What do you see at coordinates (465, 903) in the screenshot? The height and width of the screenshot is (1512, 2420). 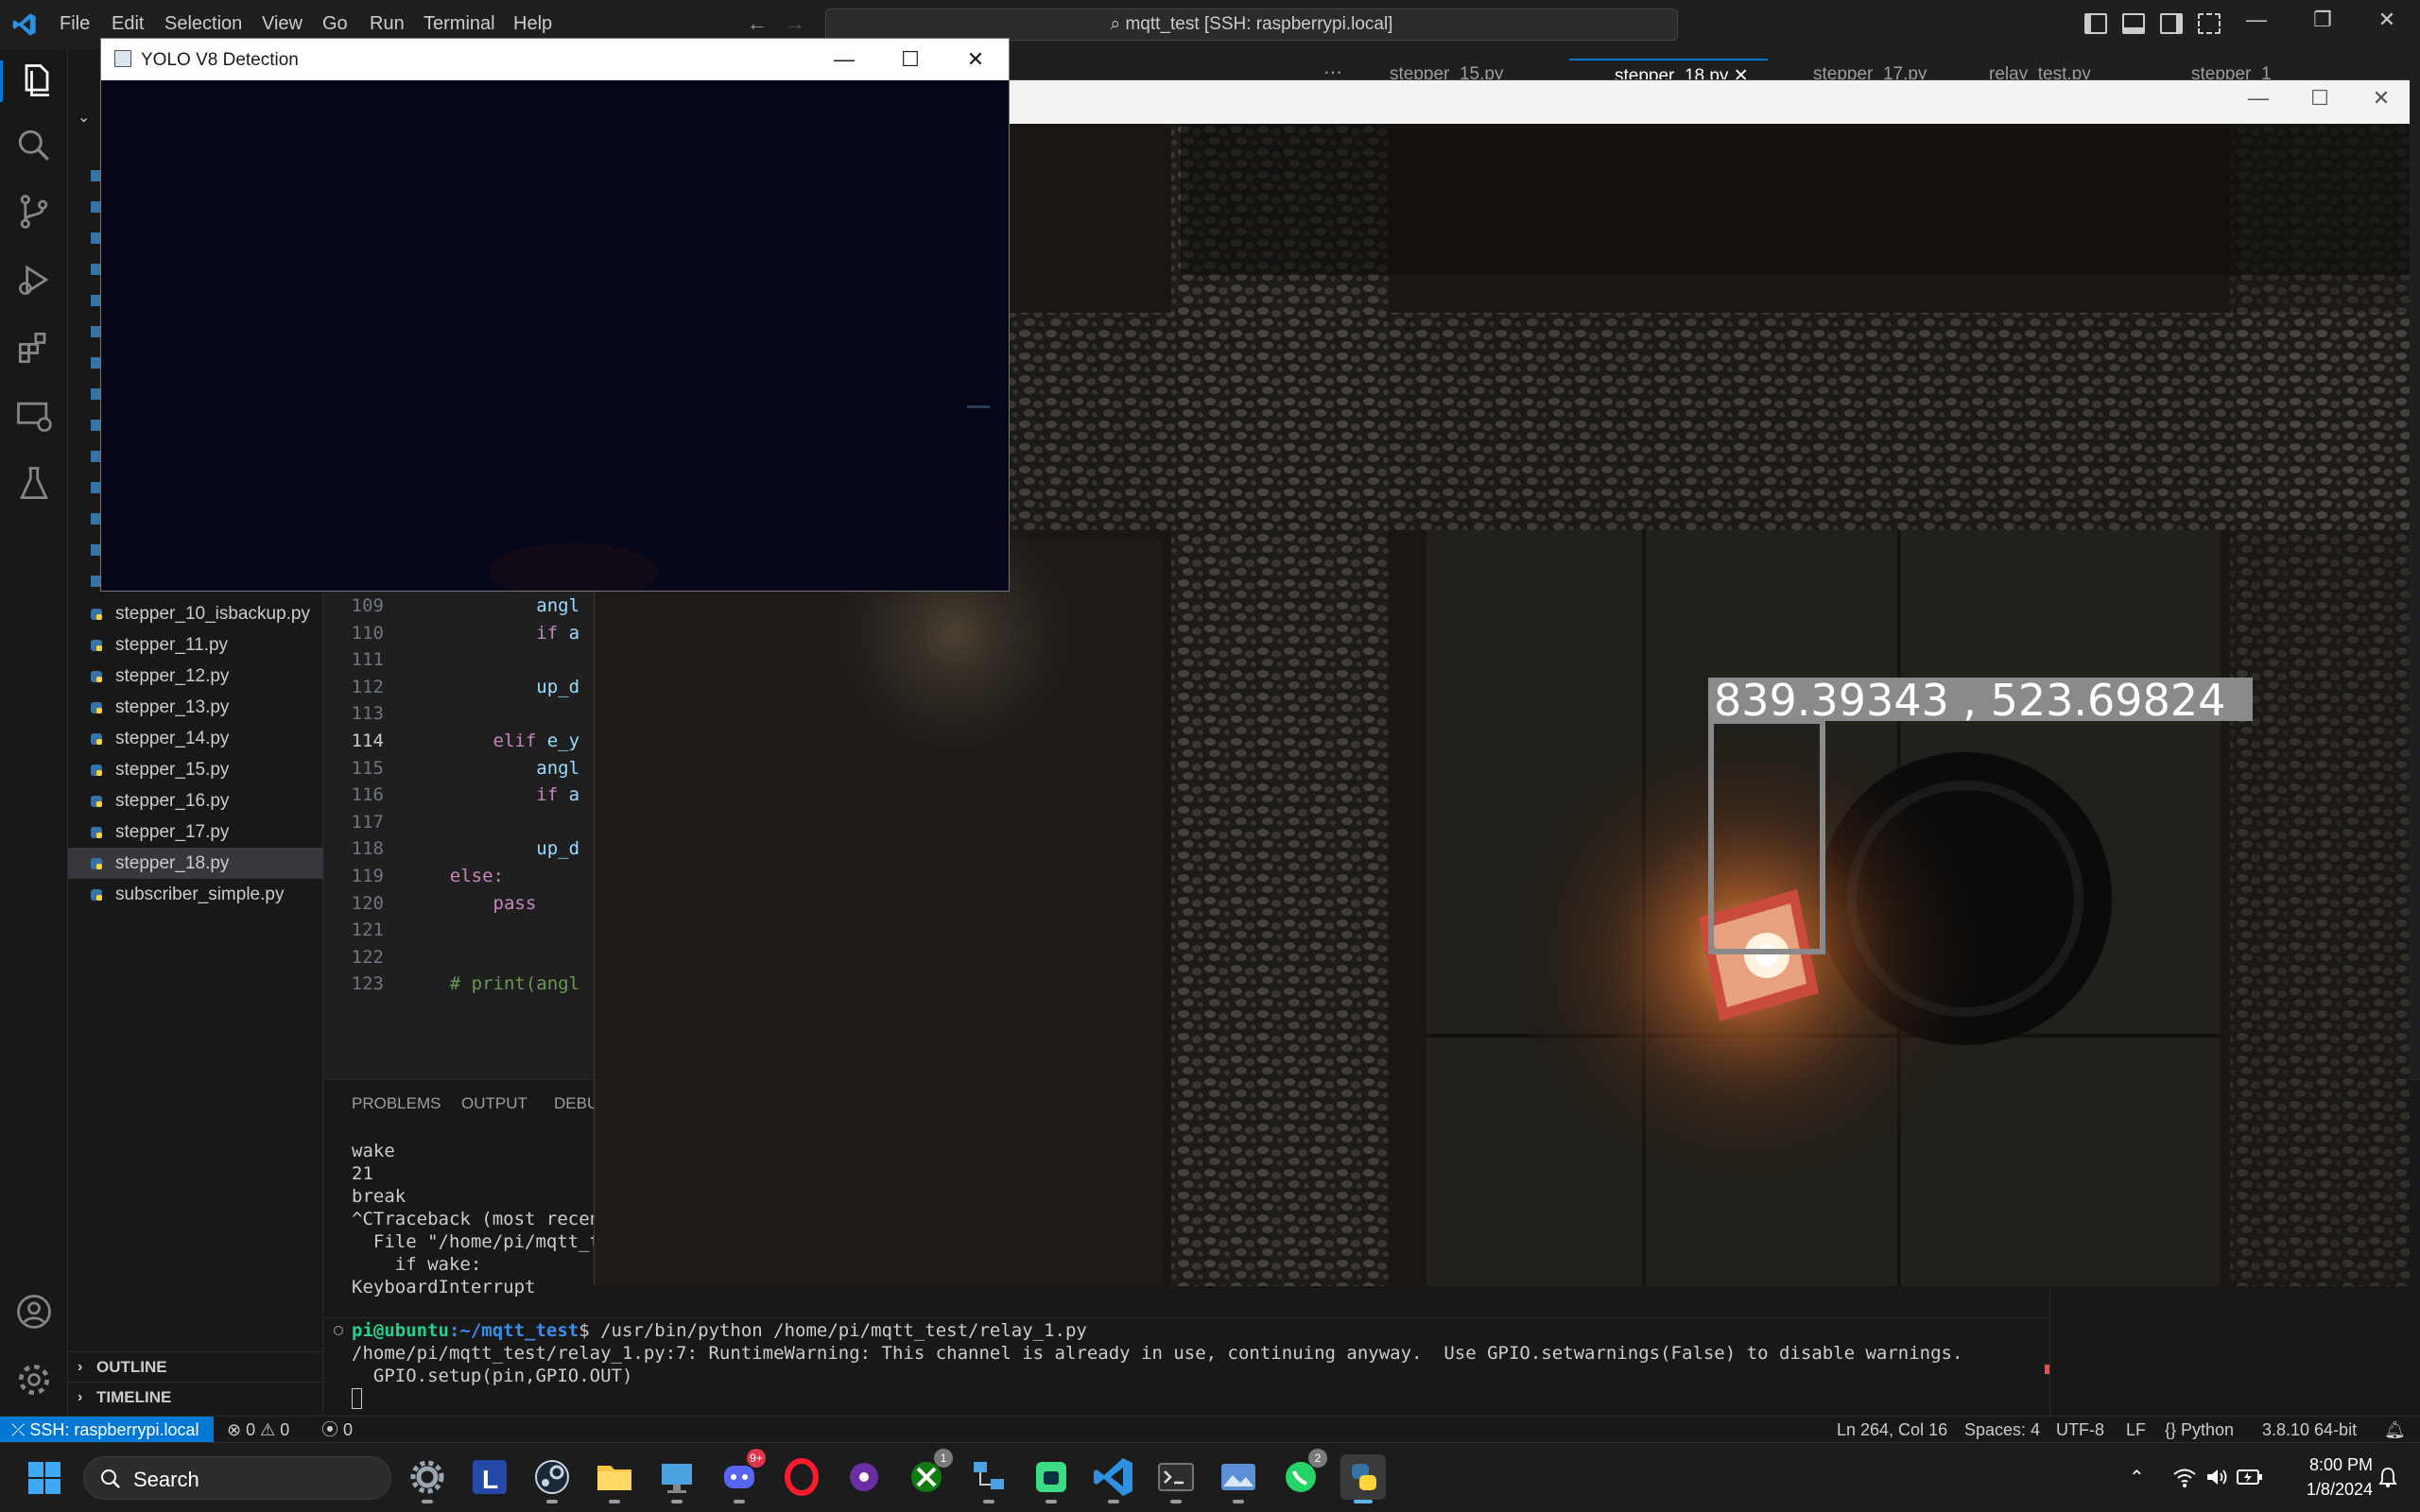 I see `code-line: 120 pass` at bounding box center [465, 903].